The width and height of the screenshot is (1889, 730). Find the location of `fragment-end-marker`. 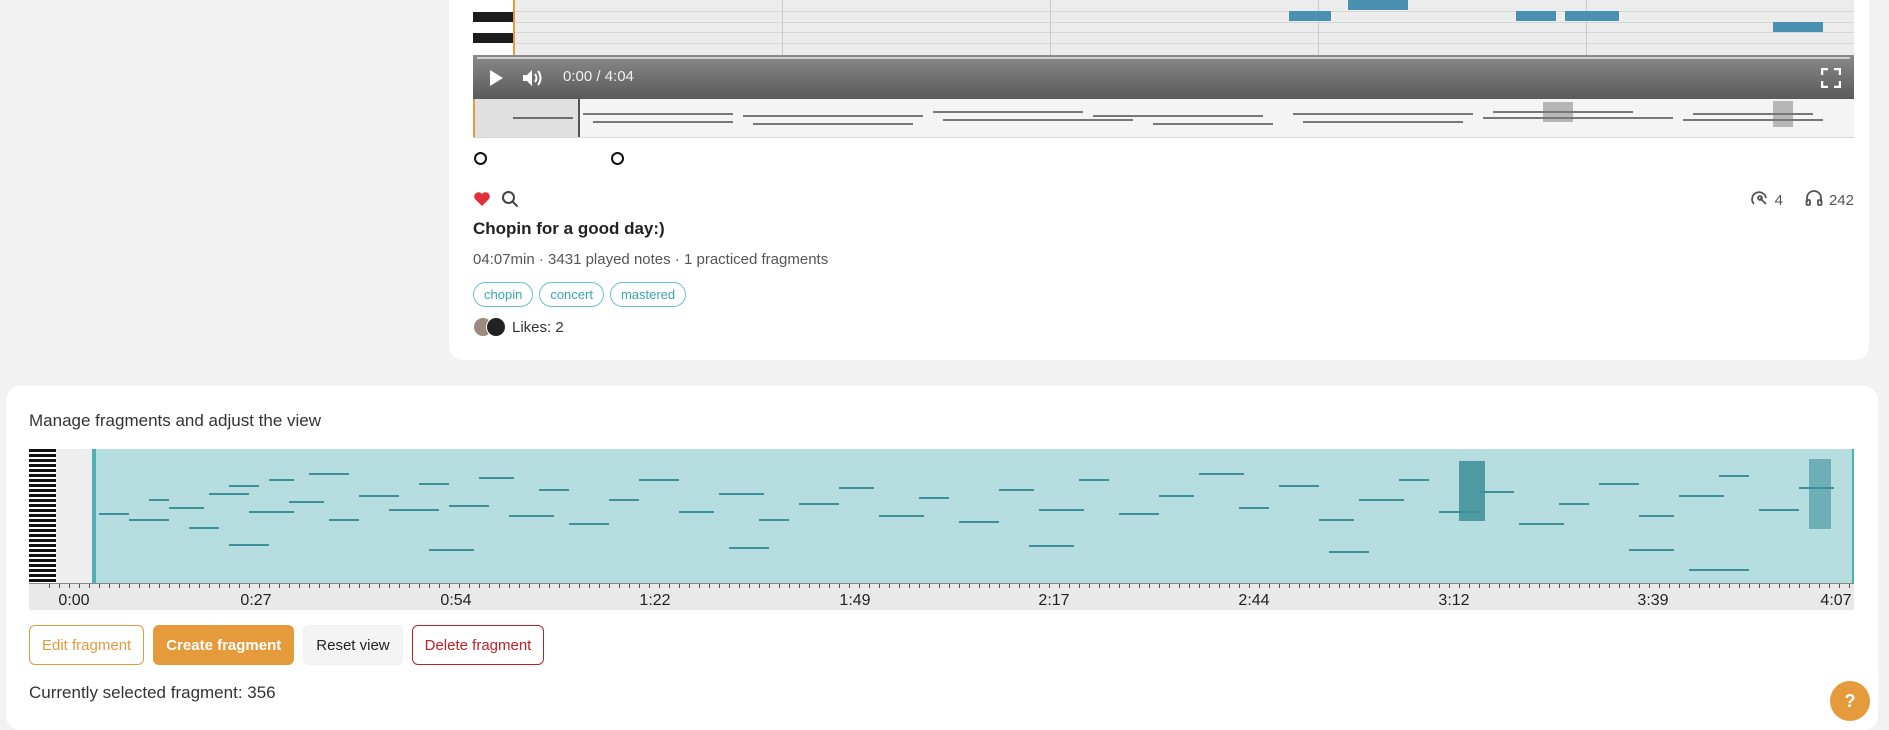

fragment-end-marker is located at coordinates (617, 158).